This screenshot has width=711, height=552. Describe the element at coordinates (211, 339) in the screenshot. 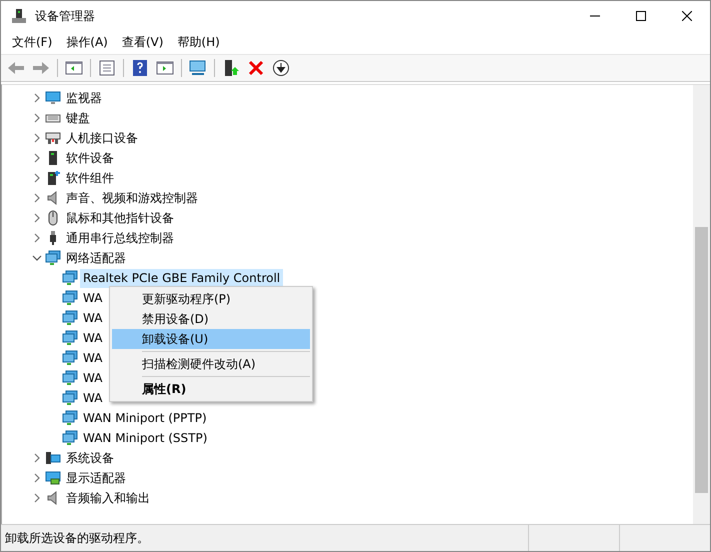

I see `context-menu-item: 卸载设备(U)` at that location.